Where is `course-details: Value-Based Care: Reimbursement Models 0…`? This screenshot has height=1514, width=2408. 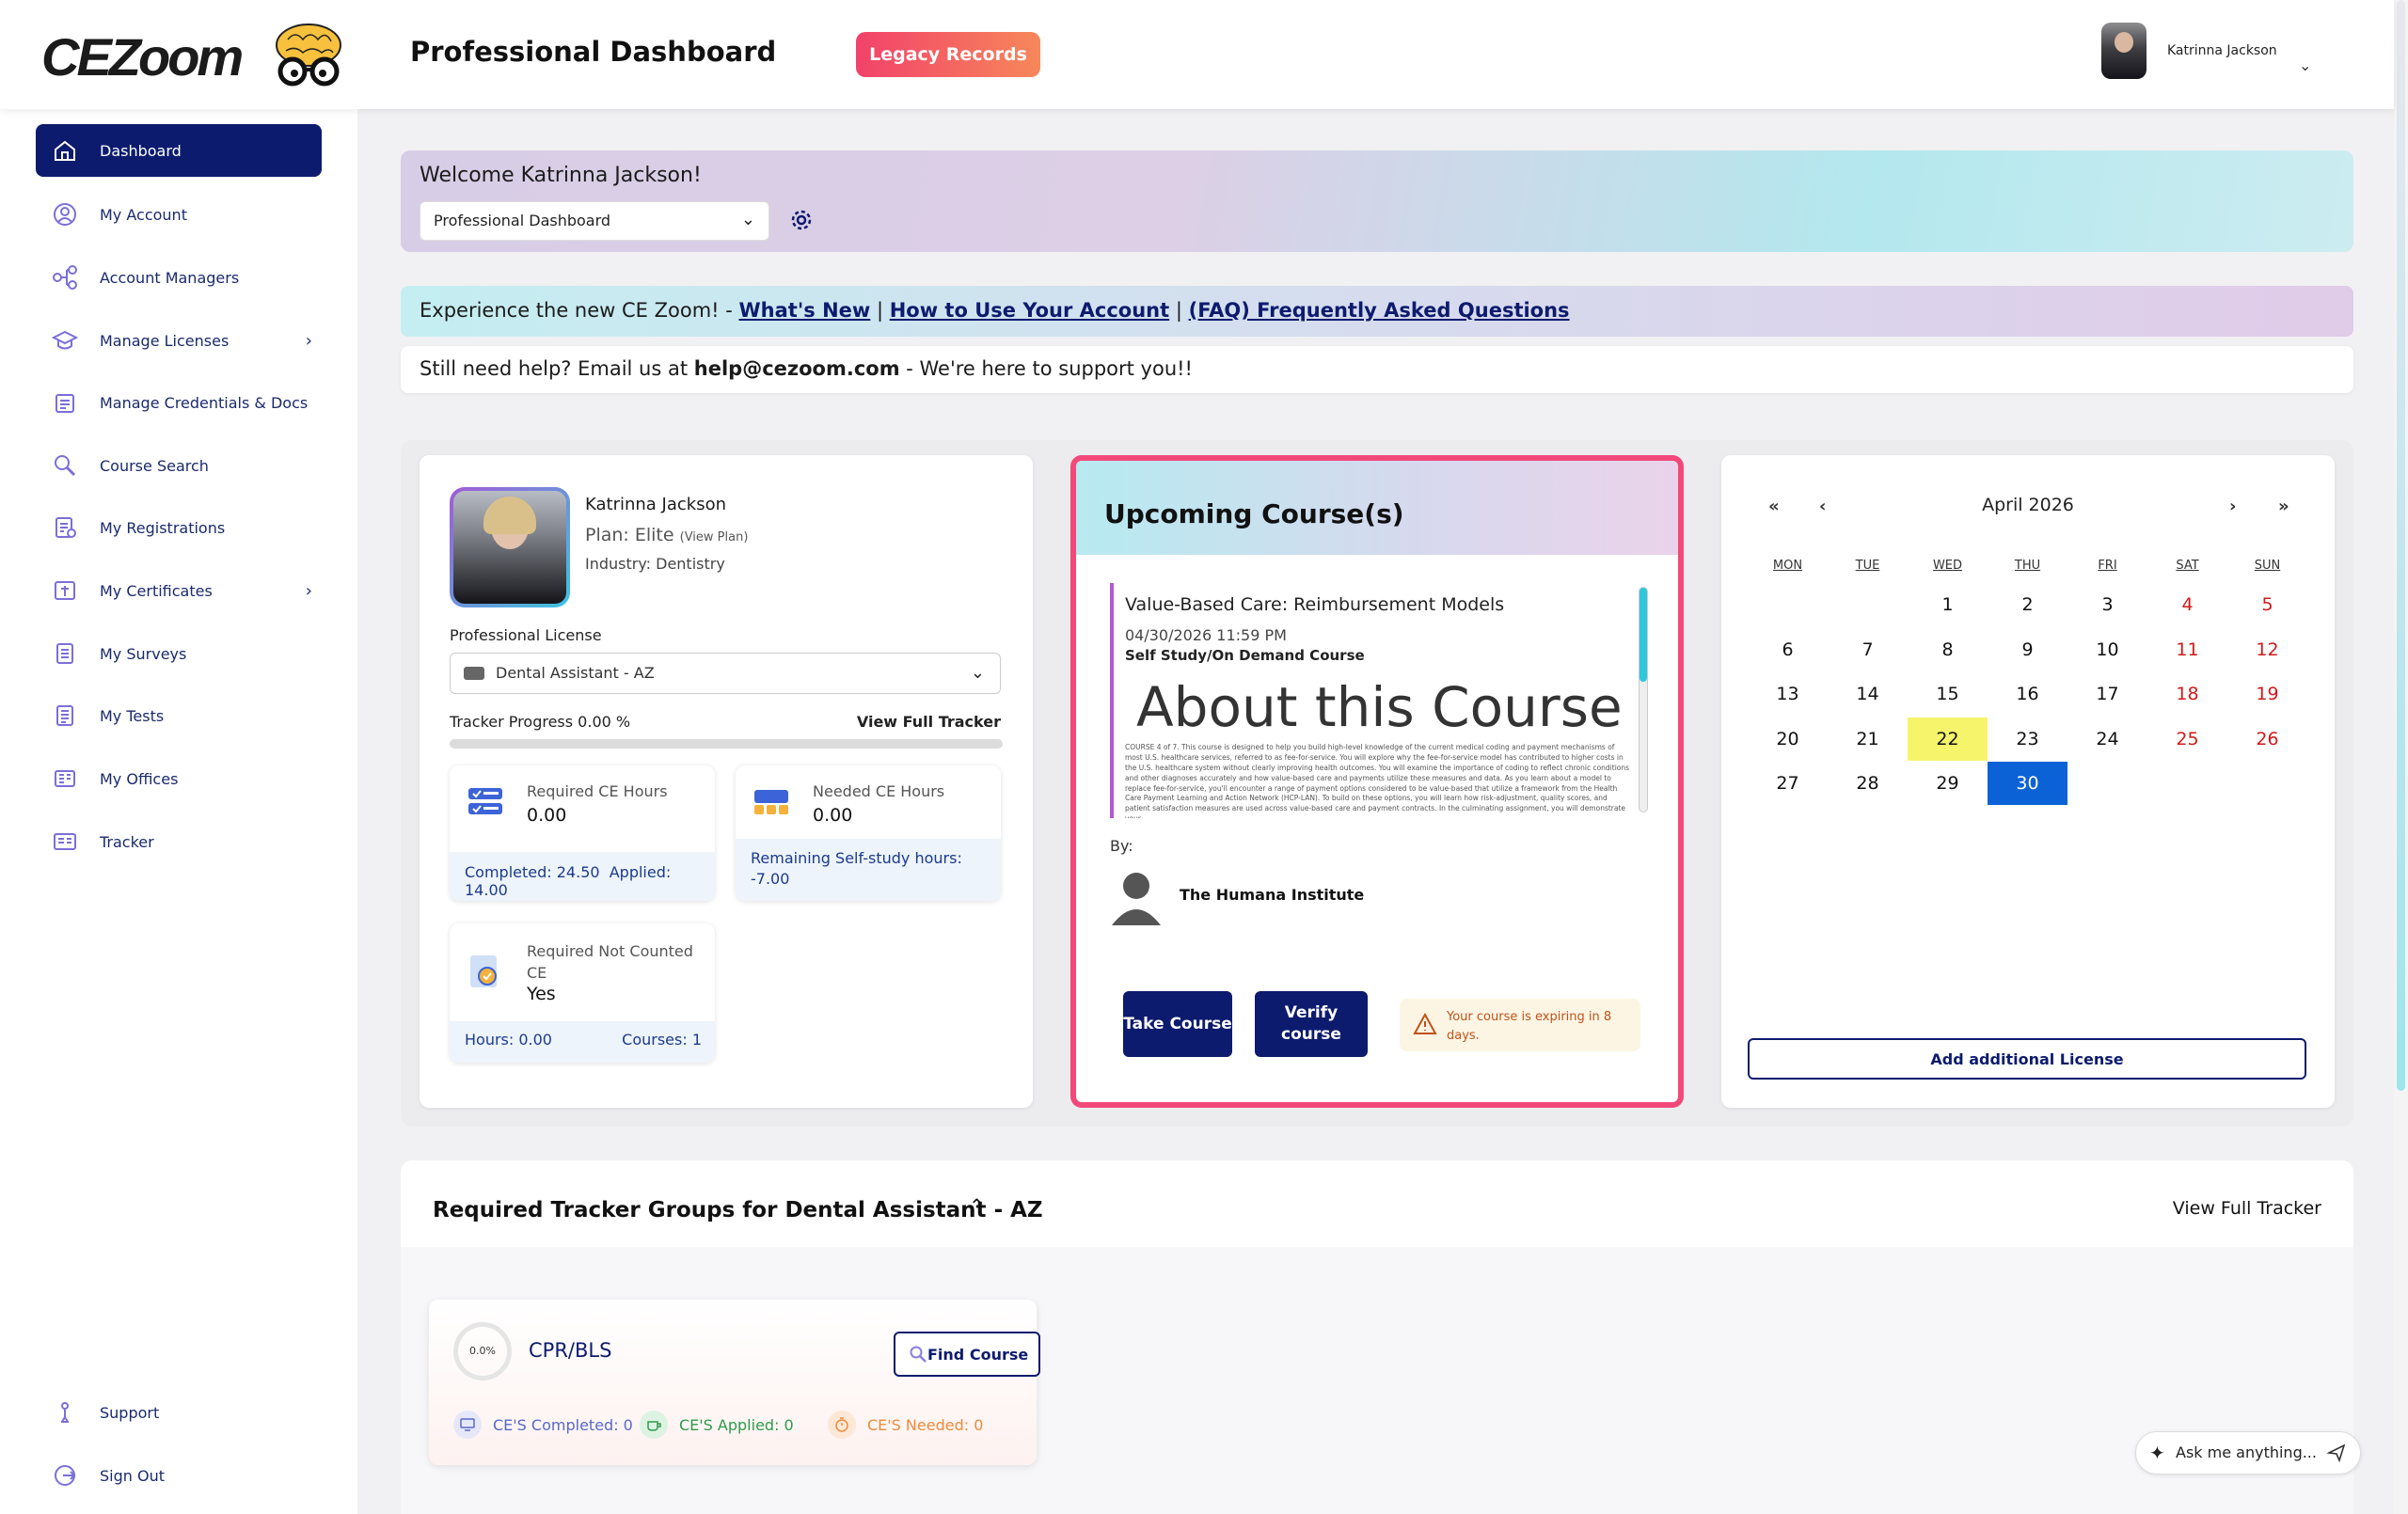 course-details: Value-Based Care: Reimbursement Models 0… is located at coordinates (1380, 700).